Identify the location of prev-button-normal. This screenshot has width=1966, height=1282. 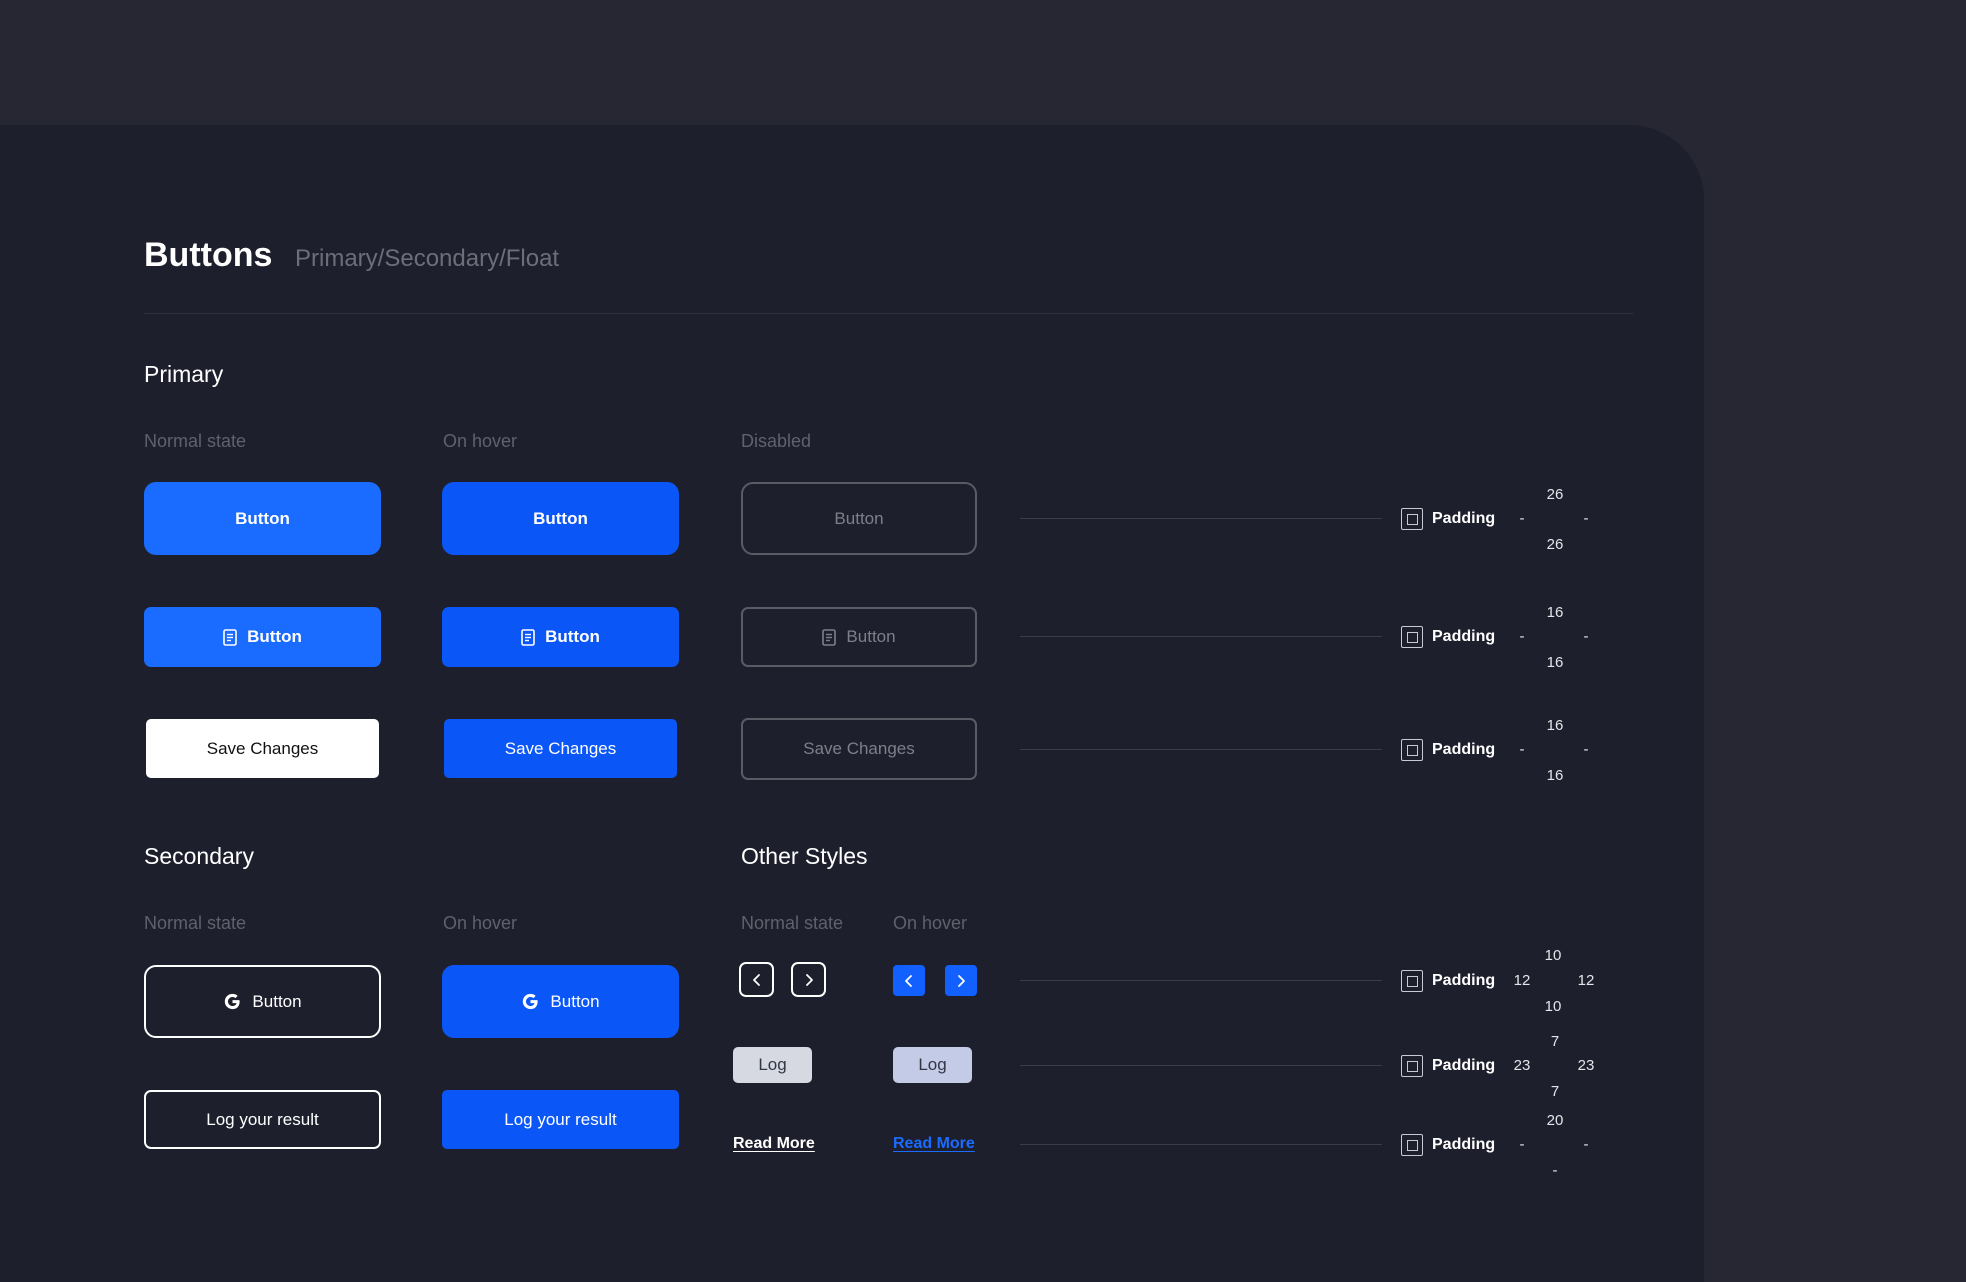
(756, 979).